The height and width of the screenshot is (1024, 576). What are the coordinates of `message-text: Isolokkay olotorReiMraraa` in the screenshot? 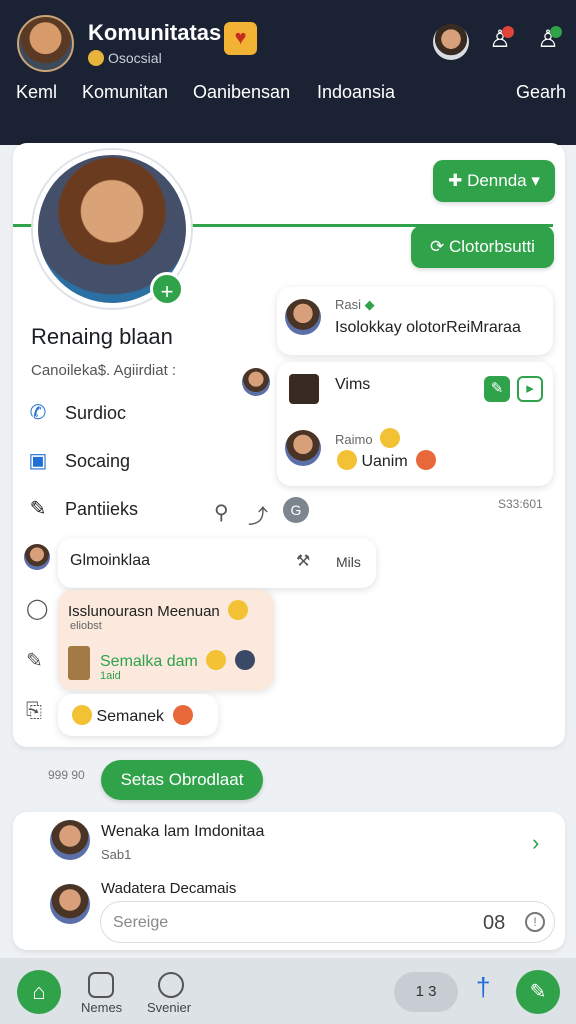 It's located at (428, 327).